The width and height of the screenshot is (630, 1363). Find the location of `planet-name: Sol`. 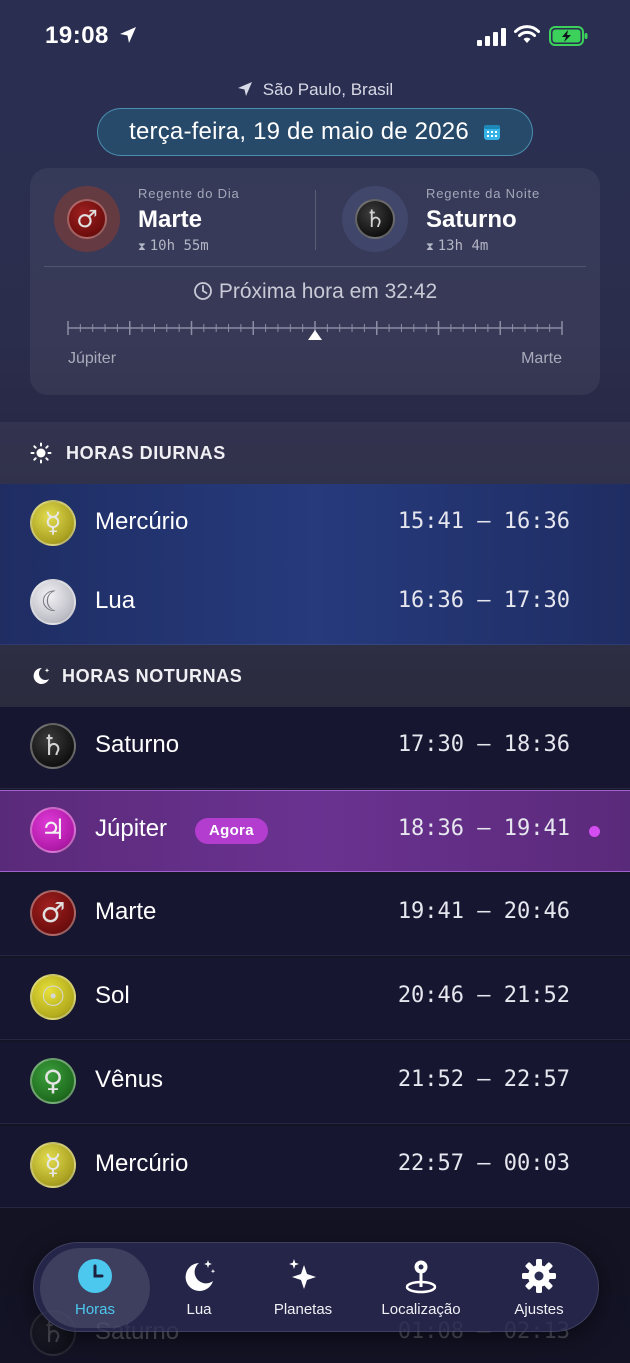

planet-name: Sol is located at coordinates (112, 995).